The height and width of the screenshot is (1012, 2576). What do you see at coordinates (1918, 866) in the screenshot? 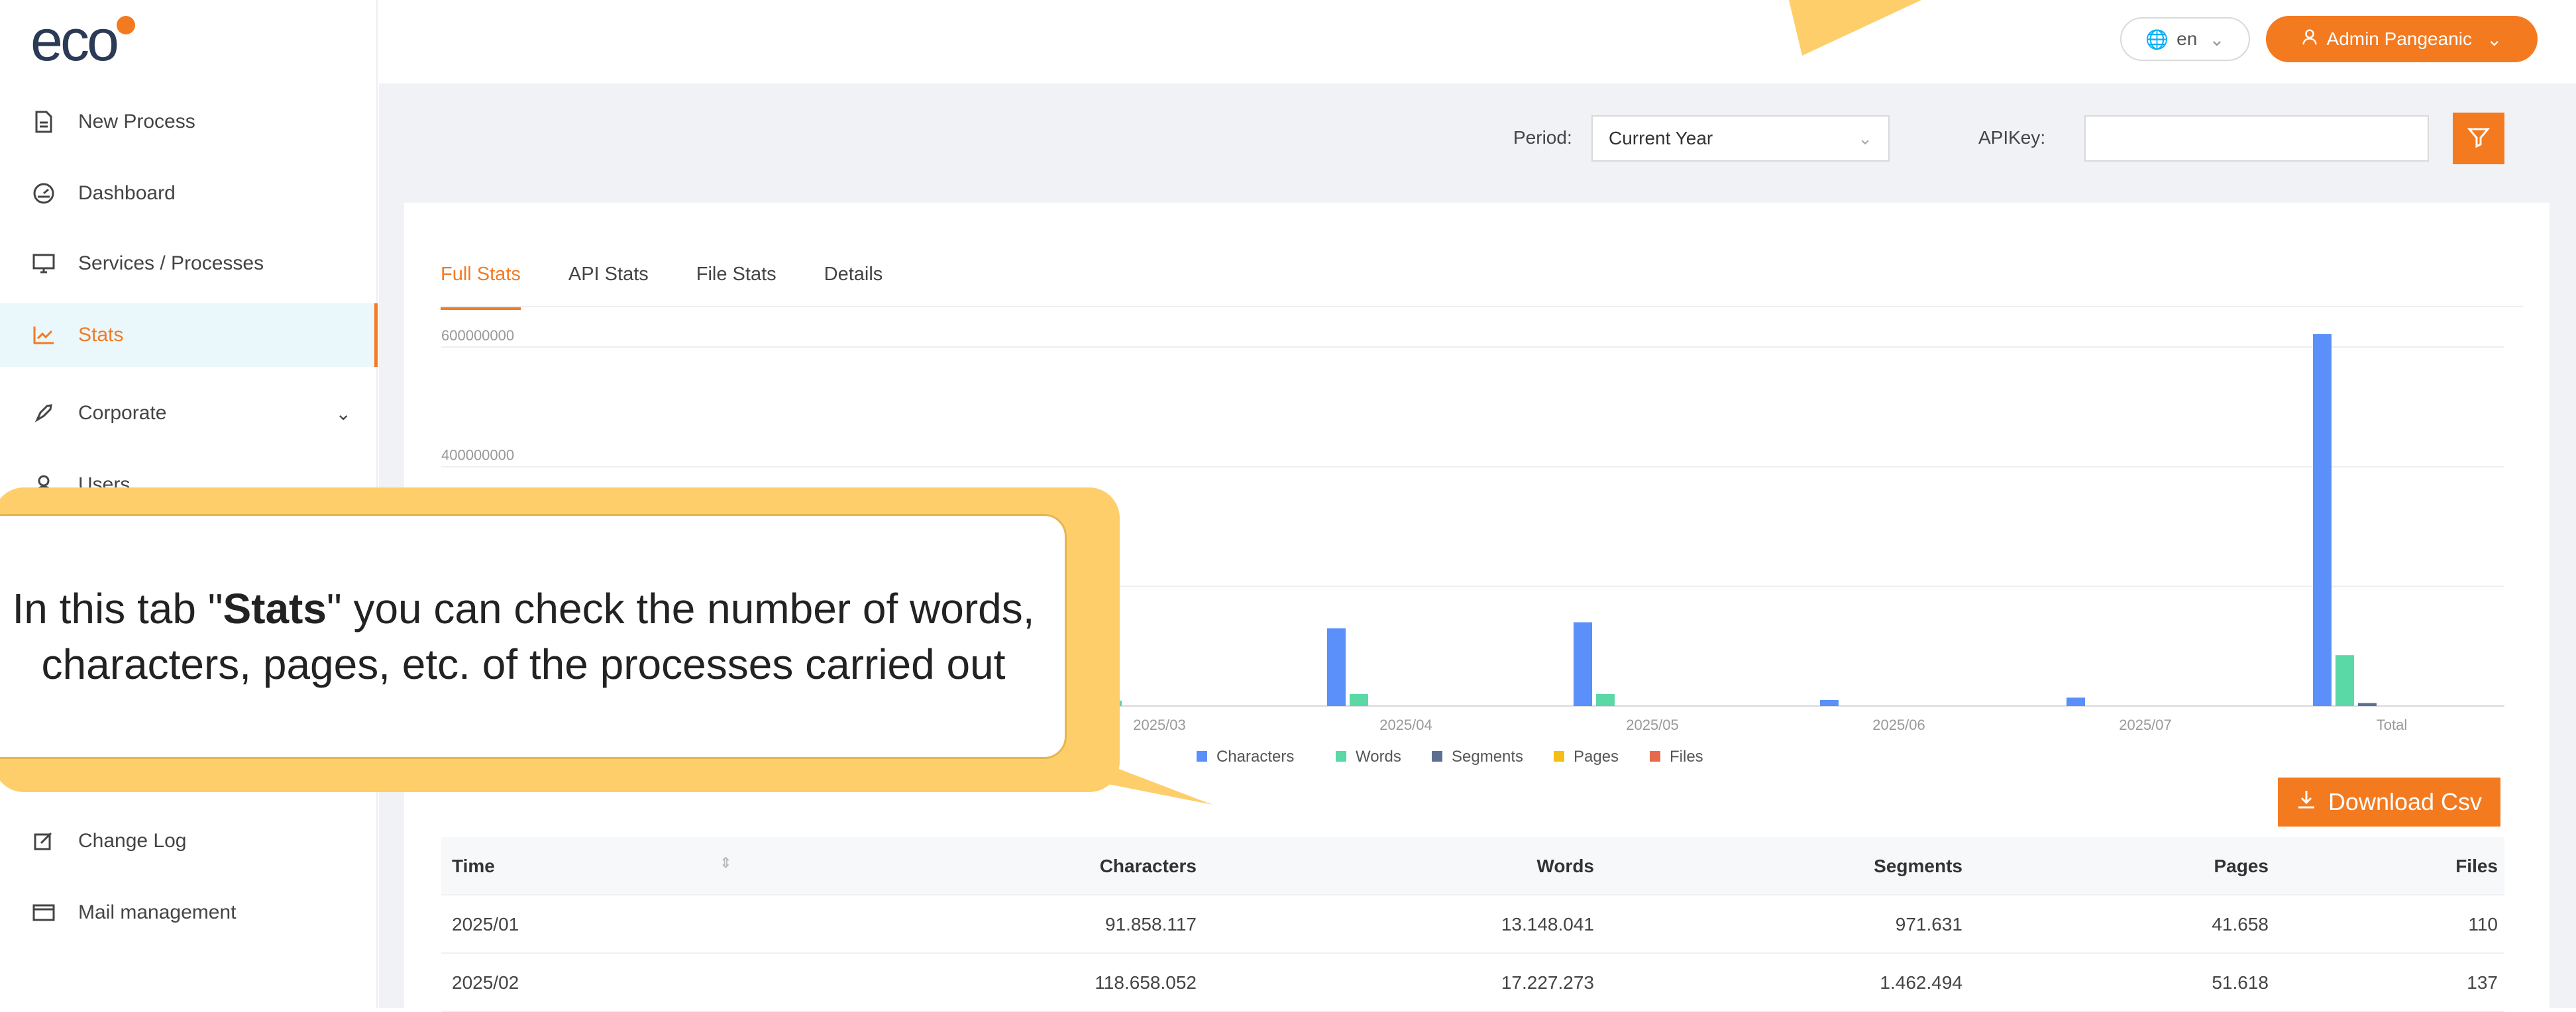
I see `header-segments: Segments` at bounding box center [1918, 866].